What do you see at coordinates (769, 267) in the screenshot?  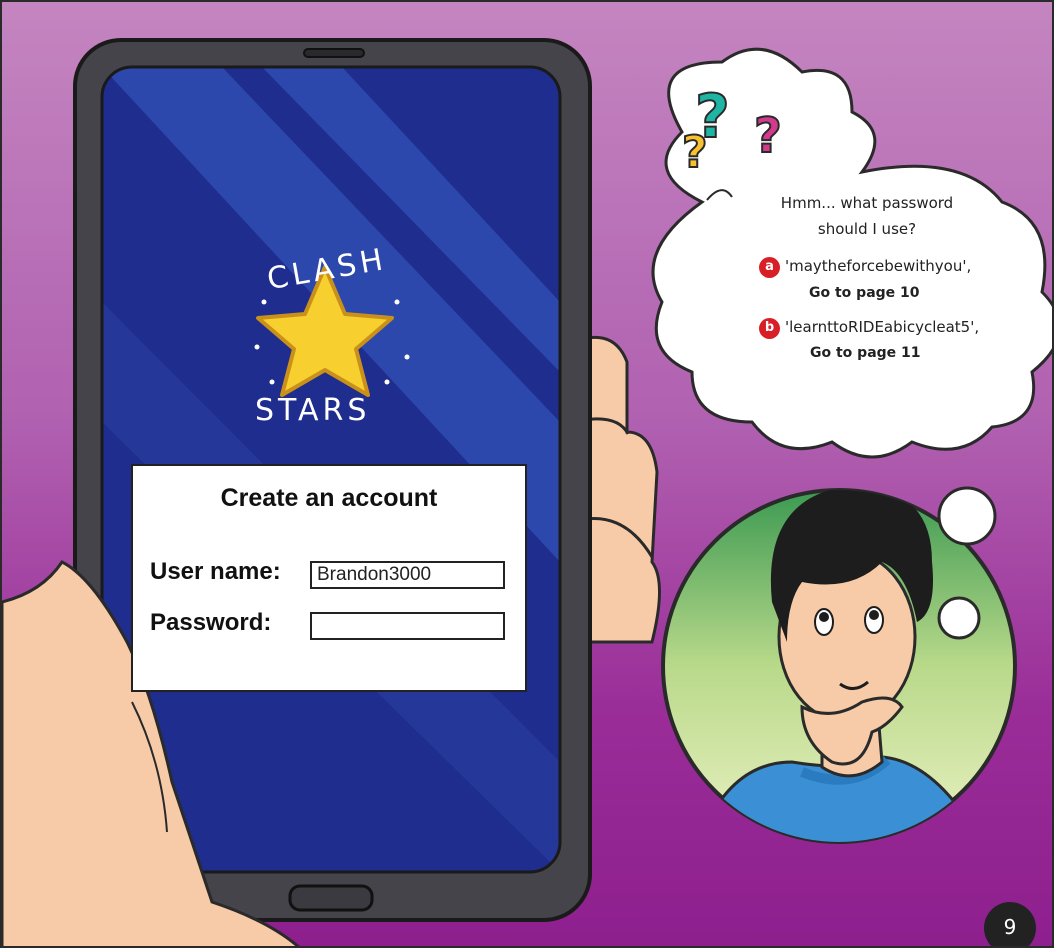 I see `option-a-badge: a` at bounding box center [769, 267].